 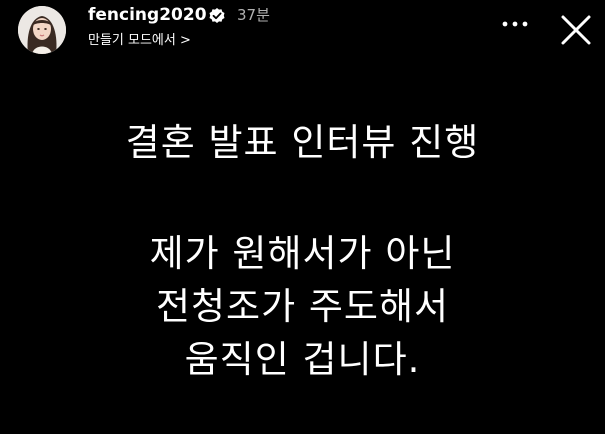 I want to click on more-icon, so click(x=515, y=24).